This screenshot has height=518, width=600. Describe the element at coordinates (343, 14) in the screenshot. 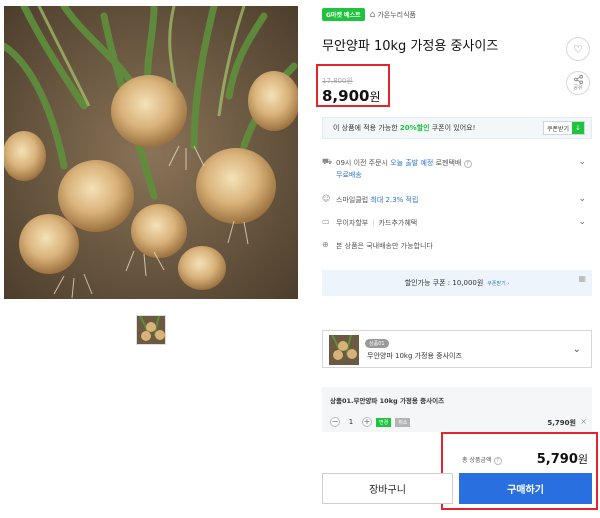

I see `best-seller-badge: G마켓 베스트` at that location.